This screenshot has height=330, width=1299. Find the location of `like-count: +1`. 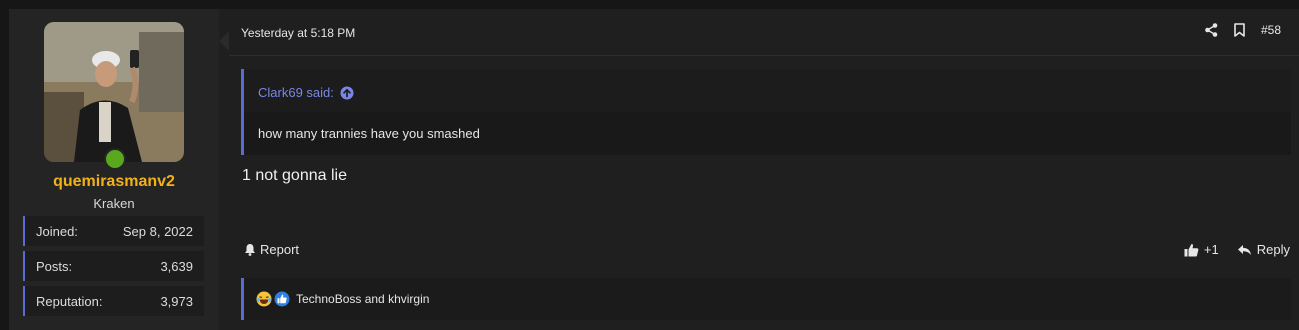

like-count: +1 is located at coordinates (1211, 249).